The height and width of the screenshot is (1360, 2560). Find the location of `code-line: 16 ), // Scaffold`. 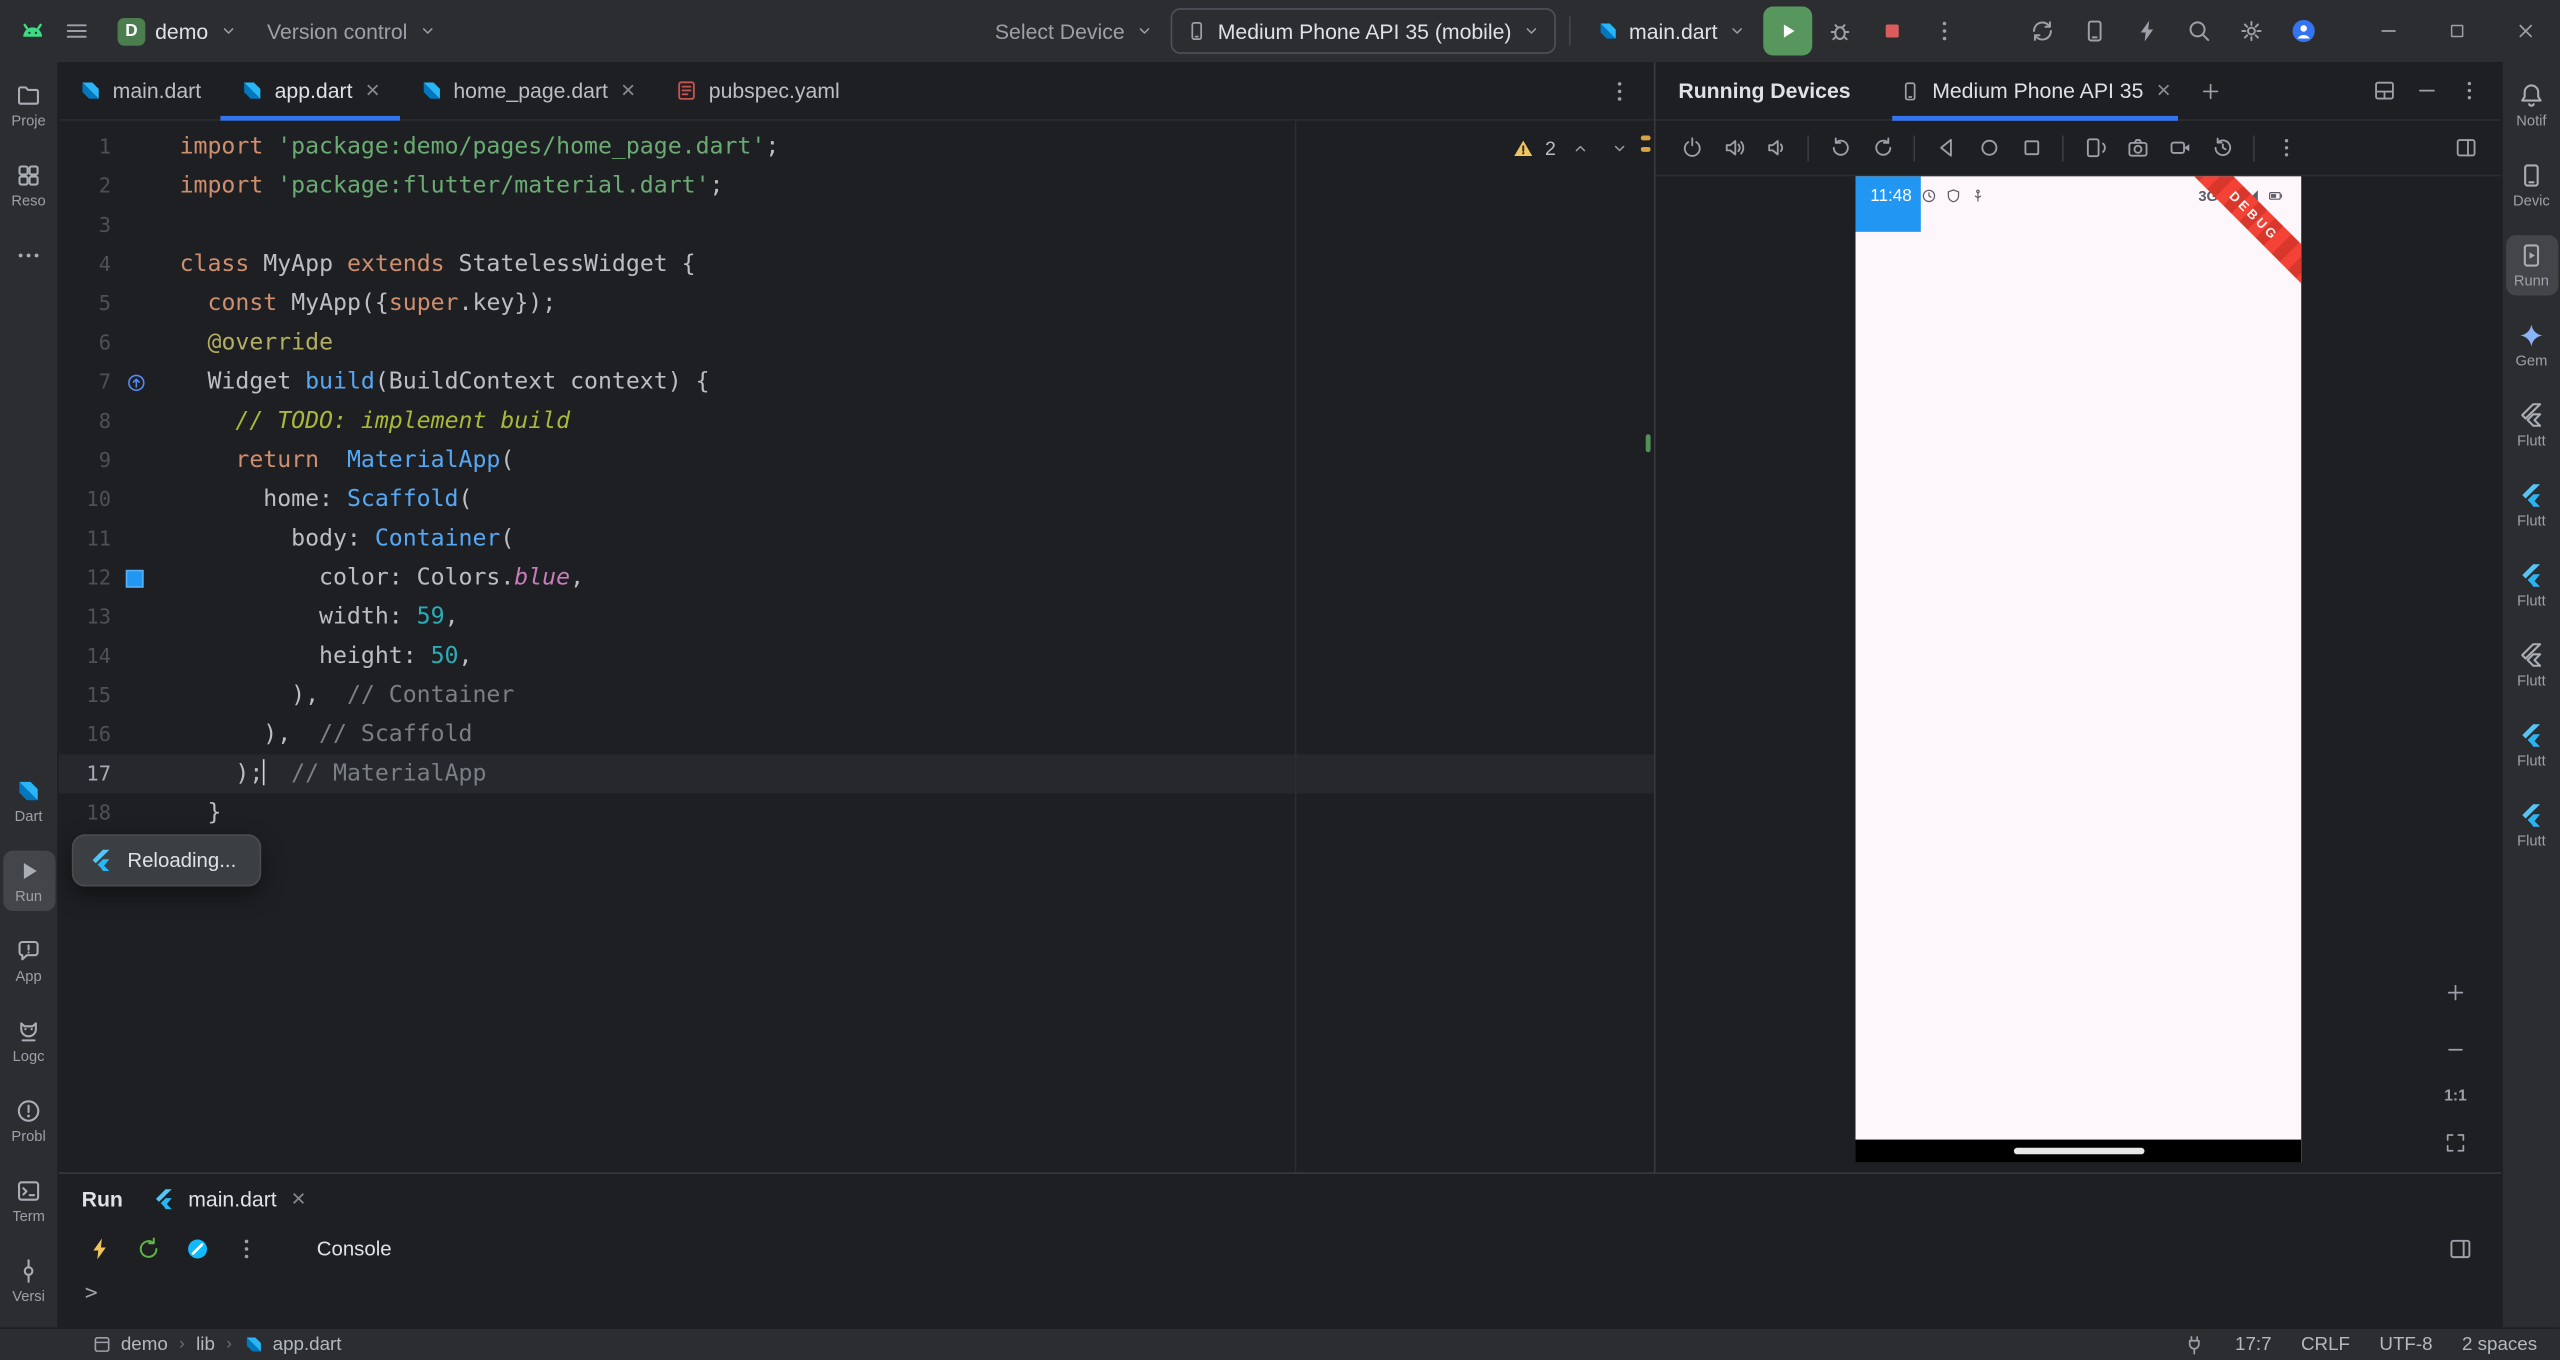

code-line: 16 ), // Scaffold is located at coordinates (856, 734).